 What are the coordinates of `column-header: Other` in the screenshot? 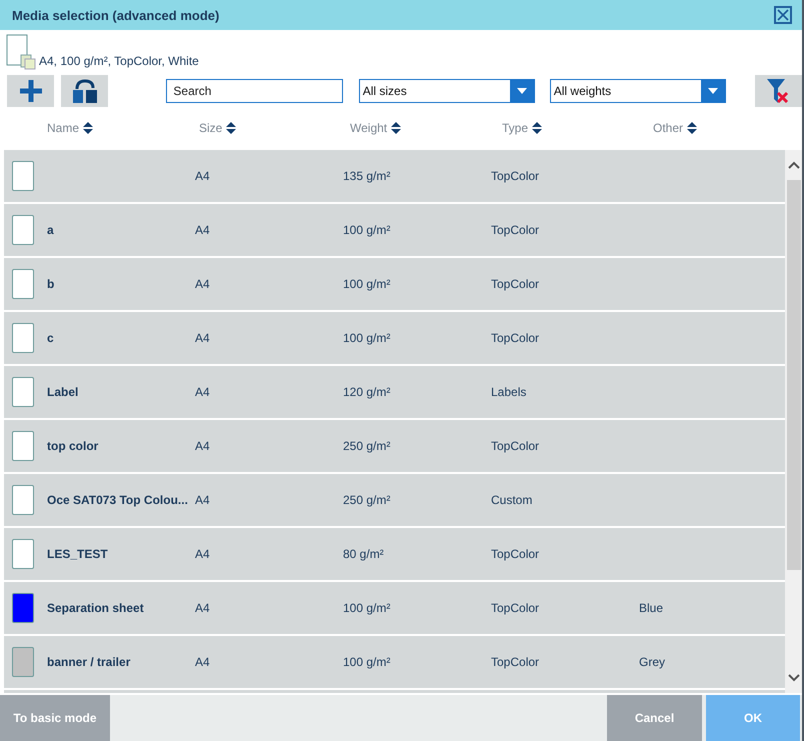 It's located at (675, 128).